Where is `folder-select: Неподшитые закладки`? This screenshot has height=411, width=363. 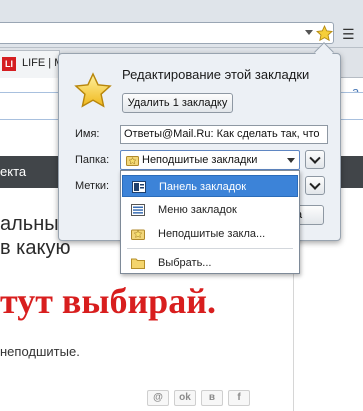 folder-select: Неподшитые закладки is located at coordinates (210, 160).